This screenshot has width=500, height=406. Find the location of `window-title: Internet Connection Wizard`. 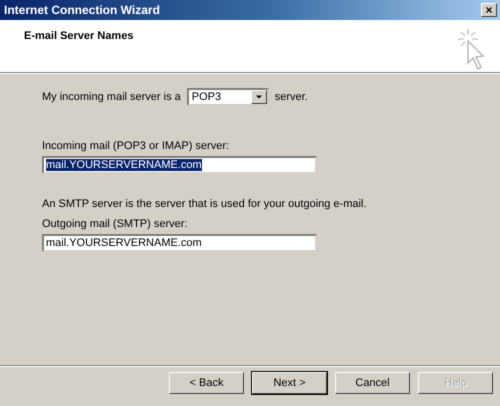

window-title: Internet Connection Wizard is located at coordinates (82, 10).